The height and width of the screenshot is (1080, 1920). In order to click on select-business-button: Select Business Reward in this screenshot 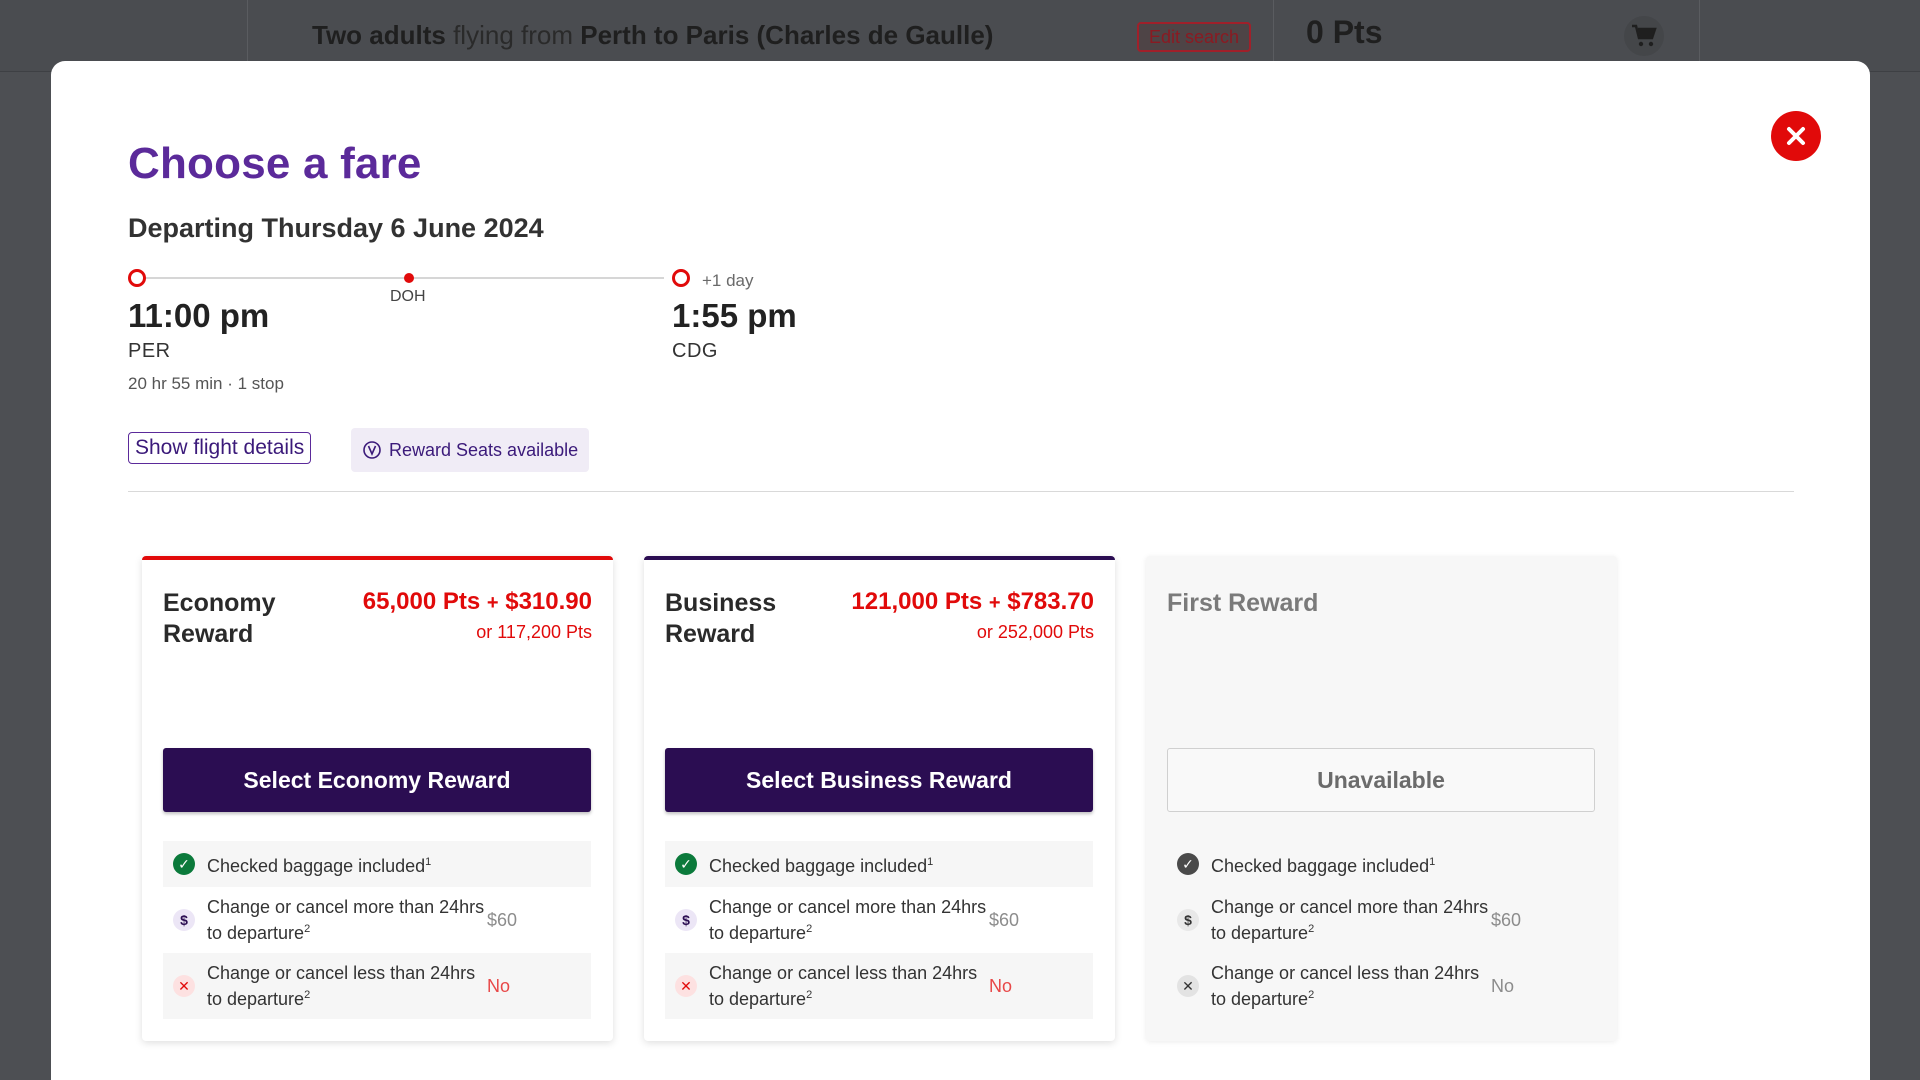, I will do `click(879, 780)`.